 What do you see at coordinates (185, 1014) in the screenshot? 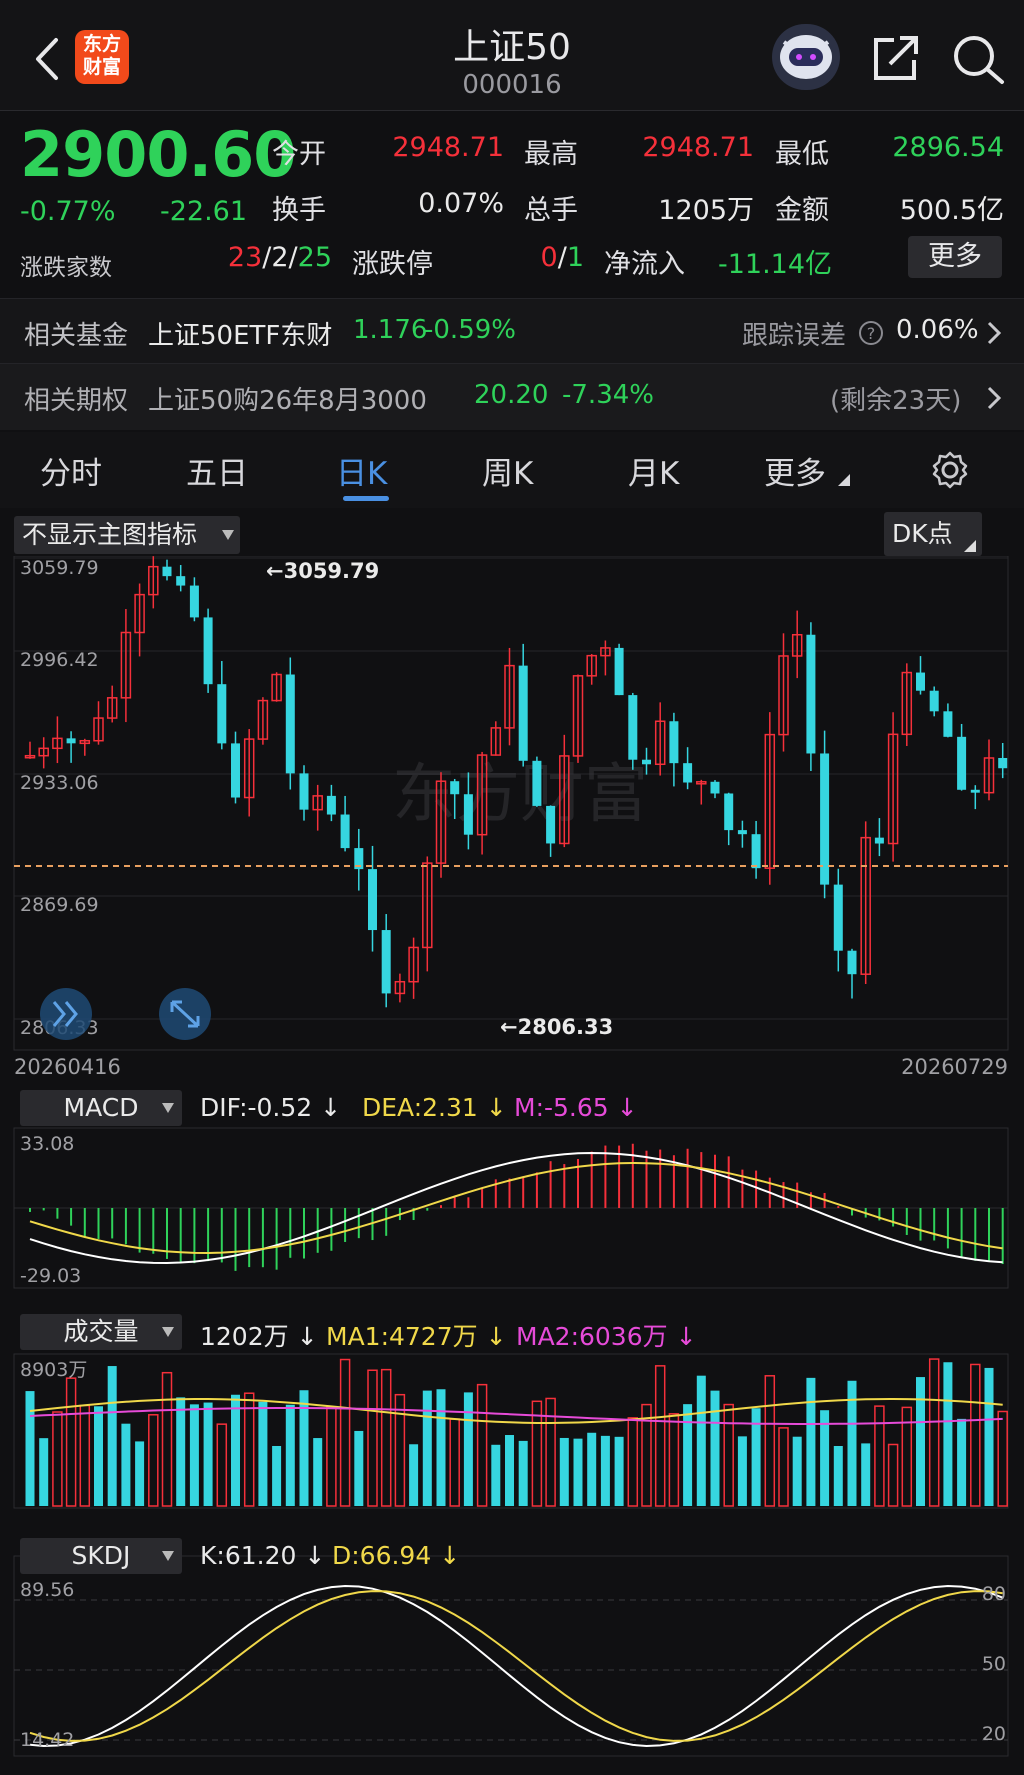
I see `fullscreen-button` at bounding box center [185, 1014].